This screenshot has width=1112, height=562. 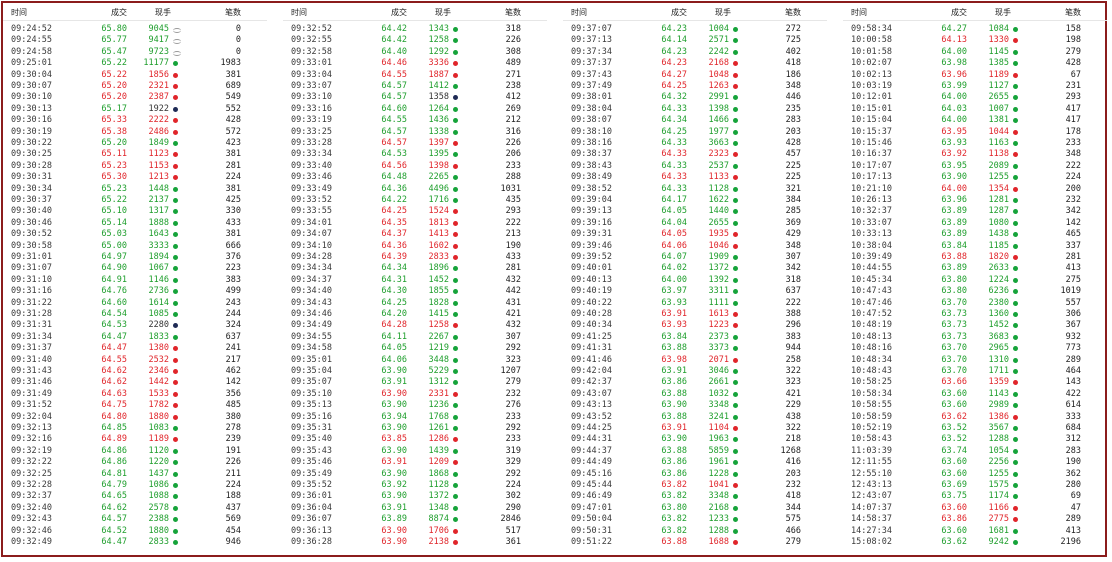 What do you see at coordinates (177, 42) in the screenshot?
I see `neutral-arrow-icon` at bounding box center [177, 42].